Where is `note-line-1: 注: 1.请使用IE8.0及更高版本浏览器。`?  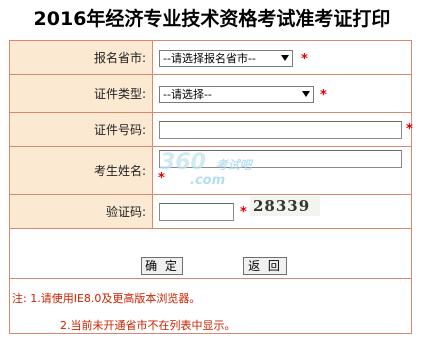 note-line-1: 注: 1.请使用IE8.0及更高版本浏览器。 is located at coordinates (106, 298).